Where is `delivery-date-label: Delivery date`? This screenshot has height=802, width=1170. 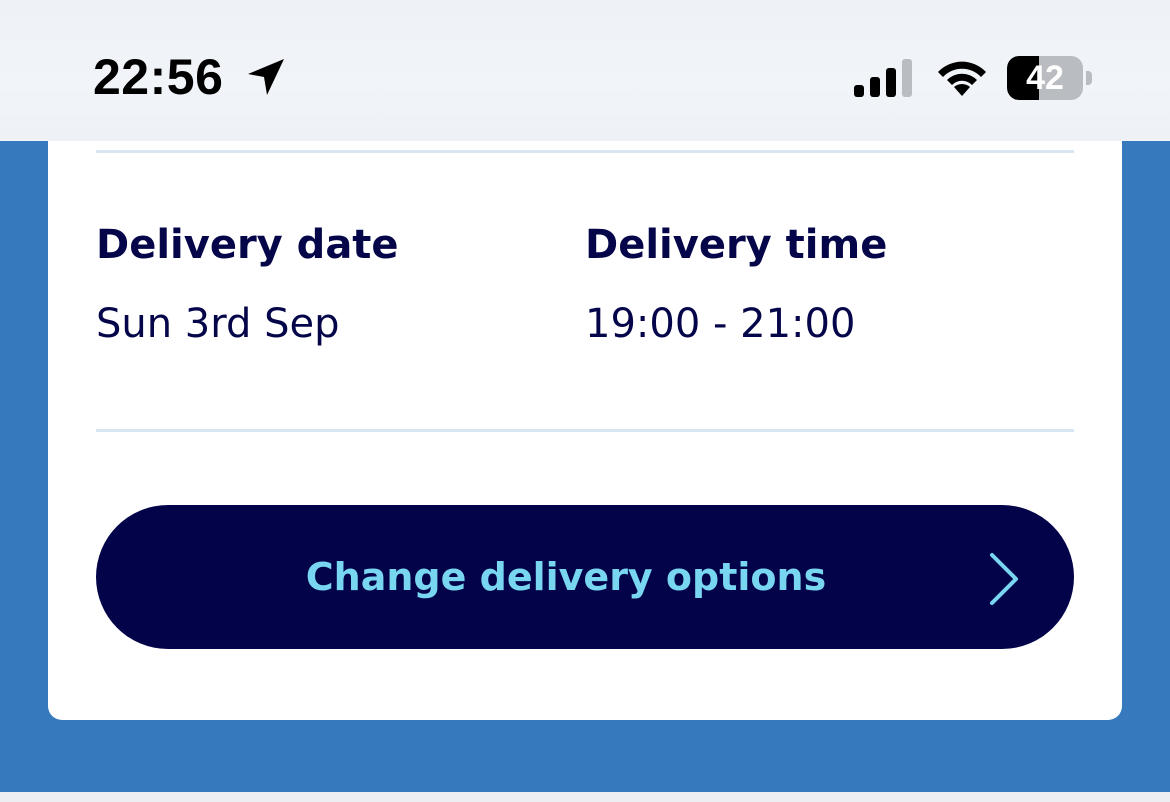
delivery-date-label: Delivery date is located at coordinates (247, 245).